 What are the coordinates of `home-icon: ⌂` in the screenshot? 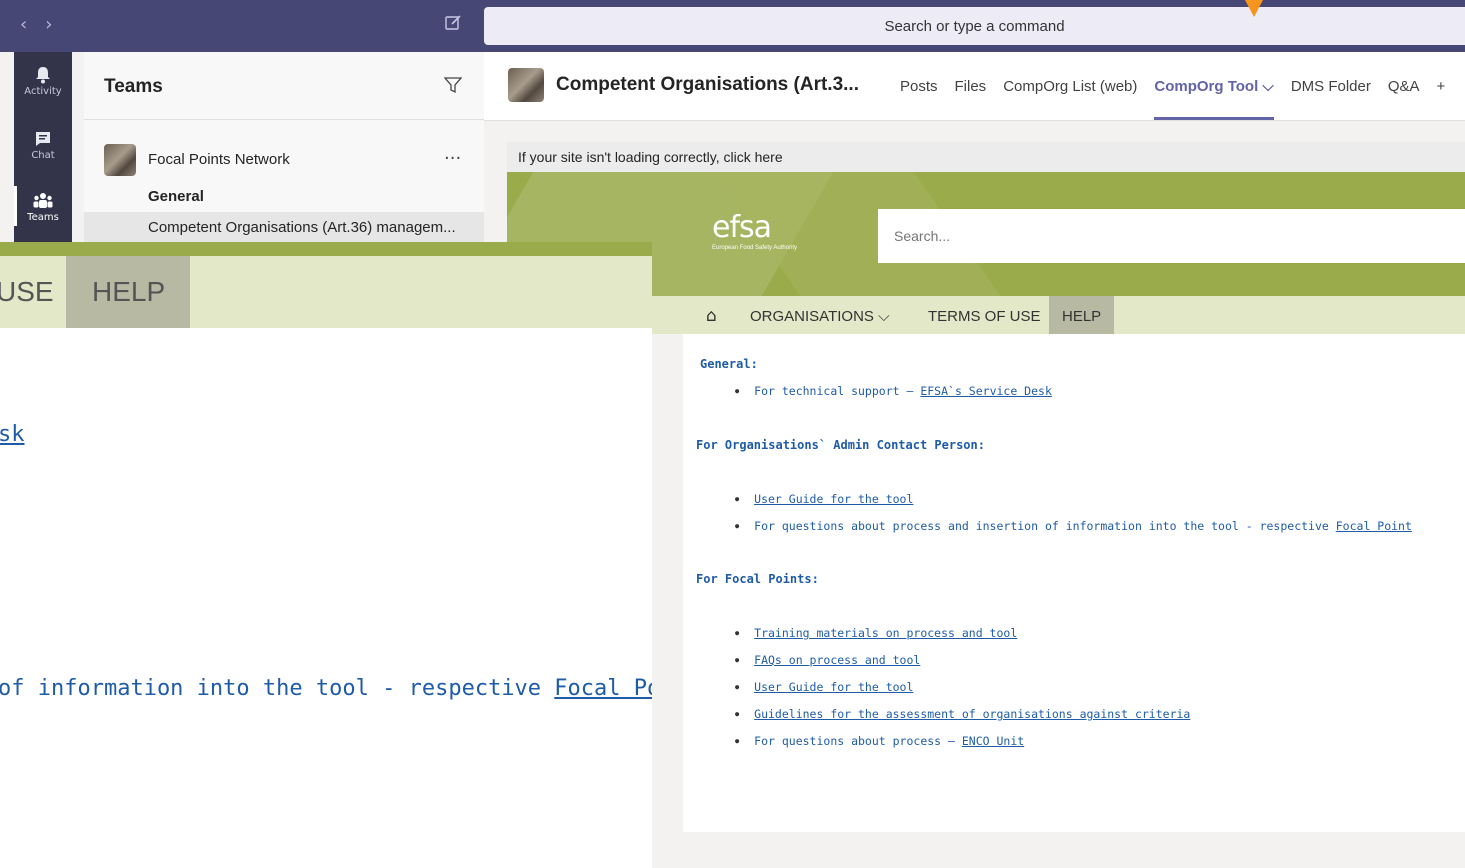 It's located at (711, 316).